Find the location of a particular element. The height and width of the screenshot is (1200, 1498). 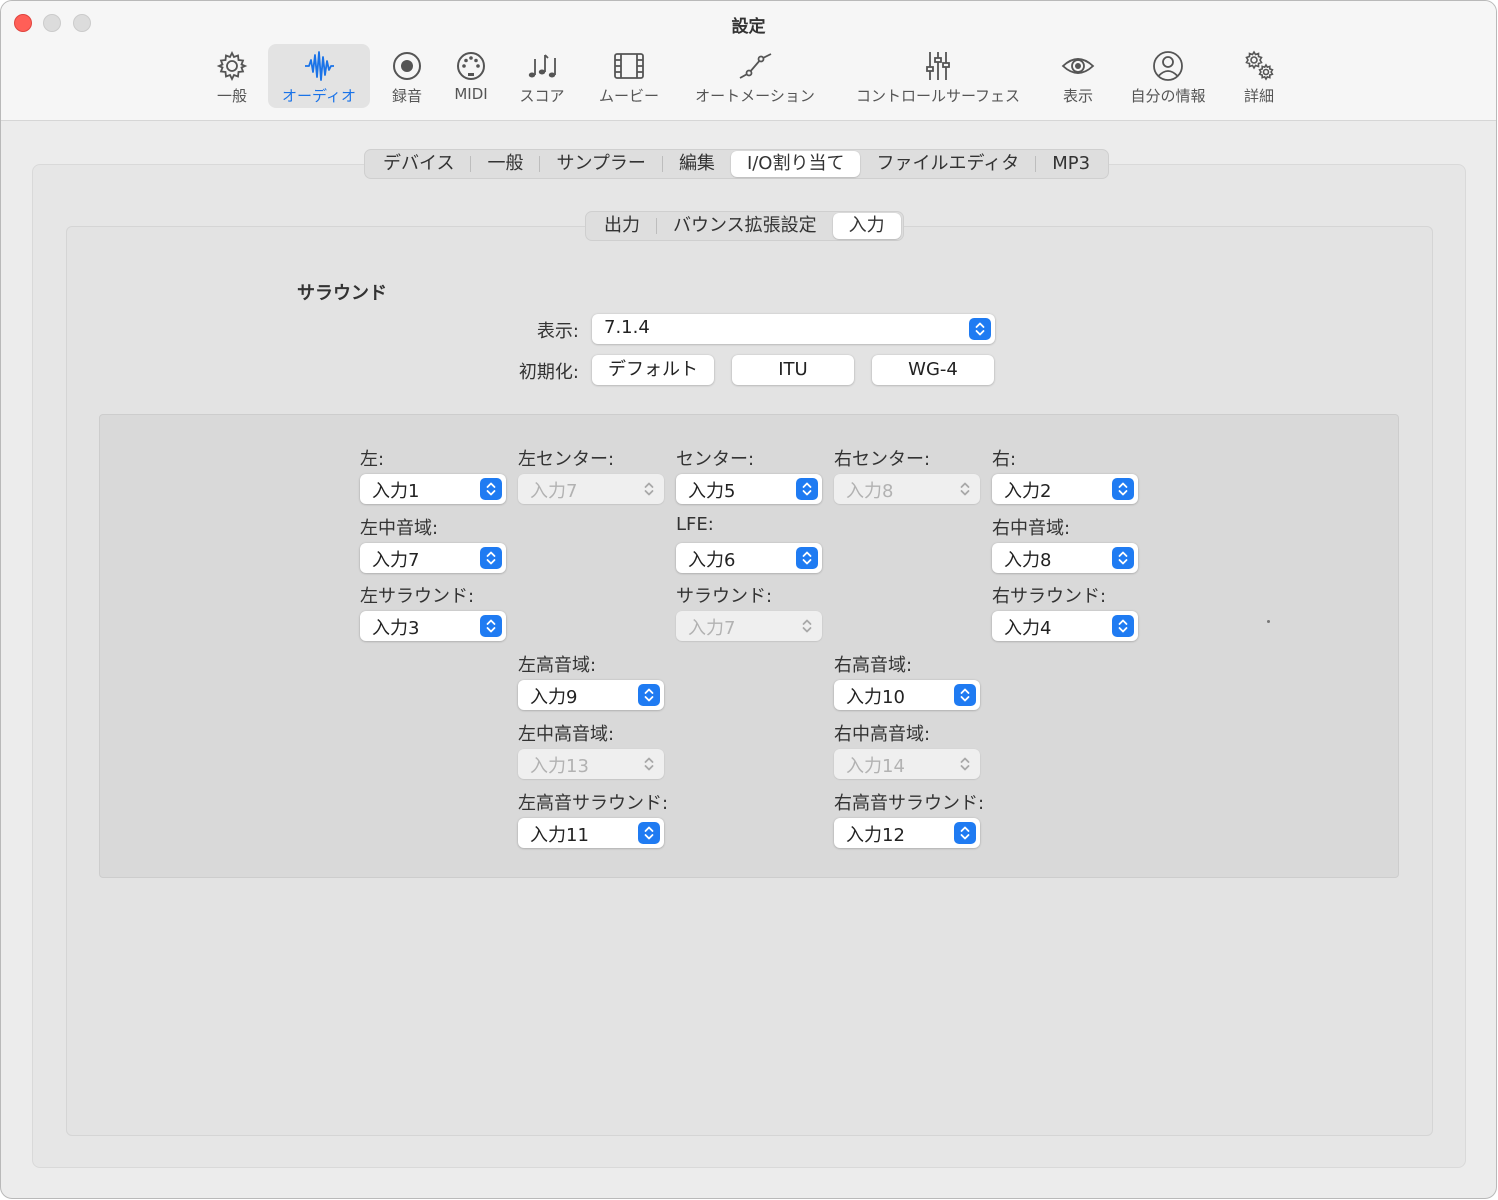

tab-general: 一般 is located at coordinates (505, 164).